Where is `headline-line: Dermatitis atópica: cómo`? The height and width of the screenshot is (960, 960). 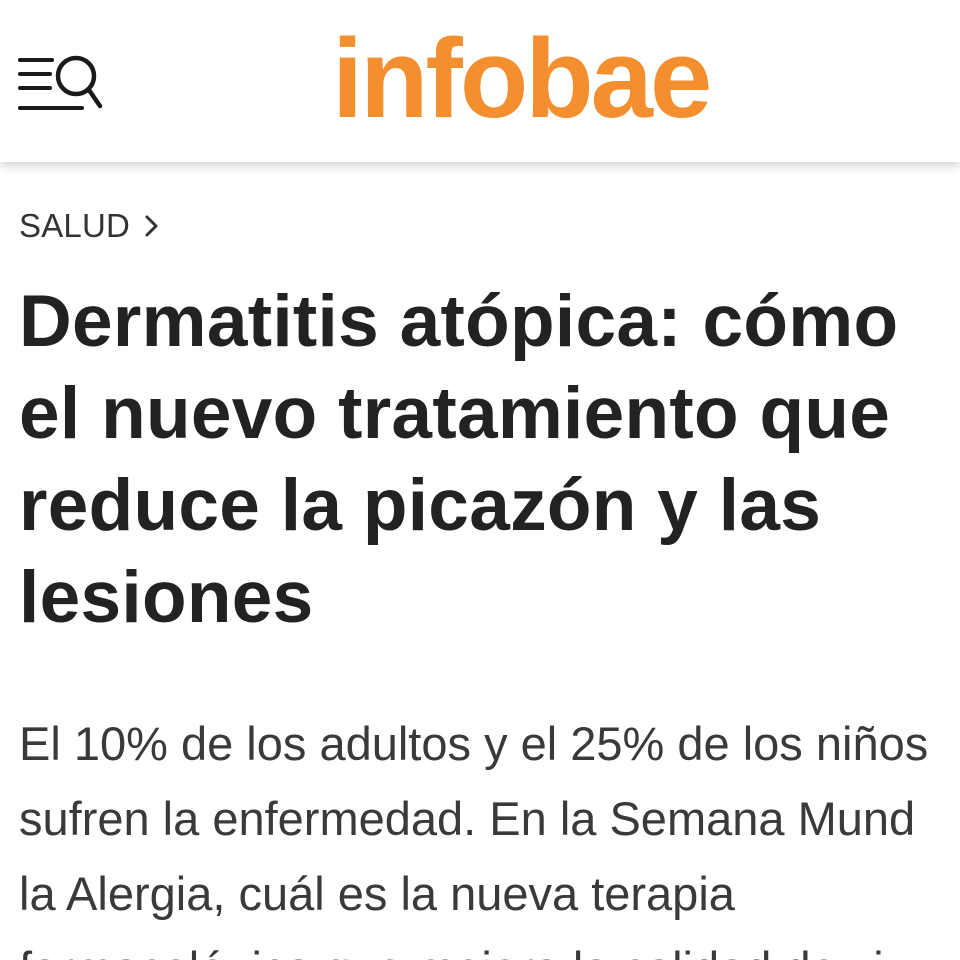 headline-line: Dermatitis atópica: cómo is located at coordinates (459, 321).